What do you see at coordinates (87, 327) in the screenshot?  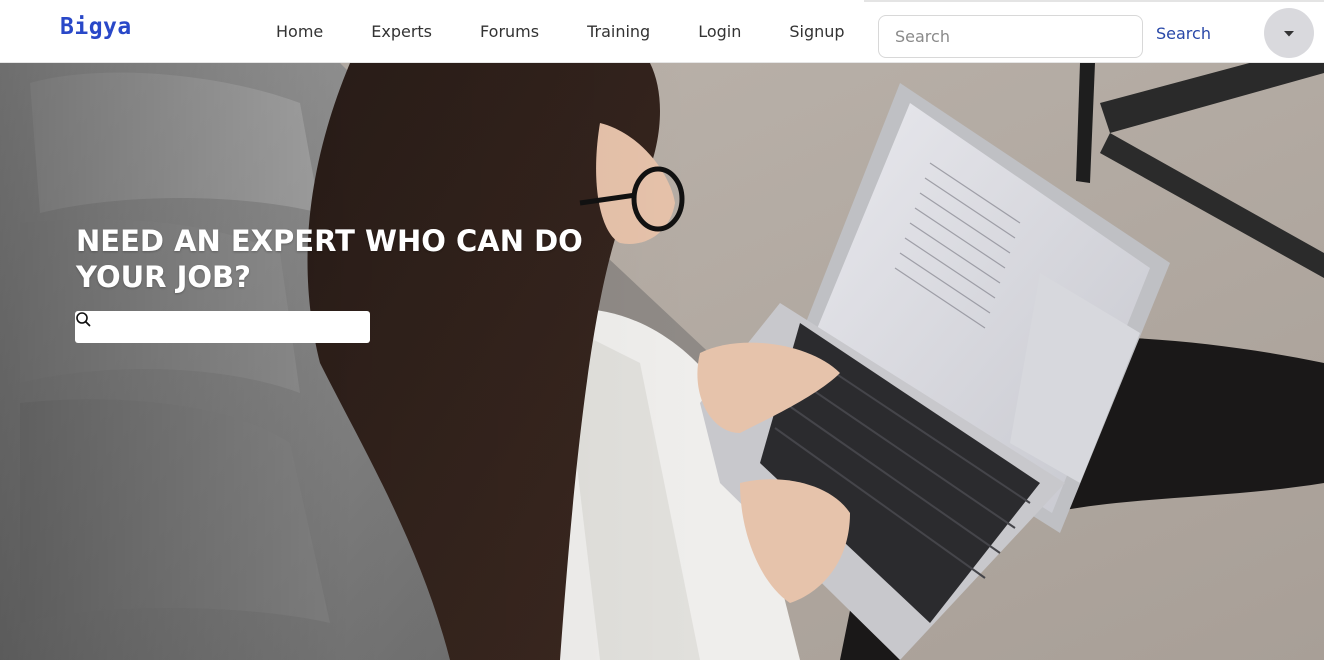 I see `search-icon` at bounding box center [87, 327].